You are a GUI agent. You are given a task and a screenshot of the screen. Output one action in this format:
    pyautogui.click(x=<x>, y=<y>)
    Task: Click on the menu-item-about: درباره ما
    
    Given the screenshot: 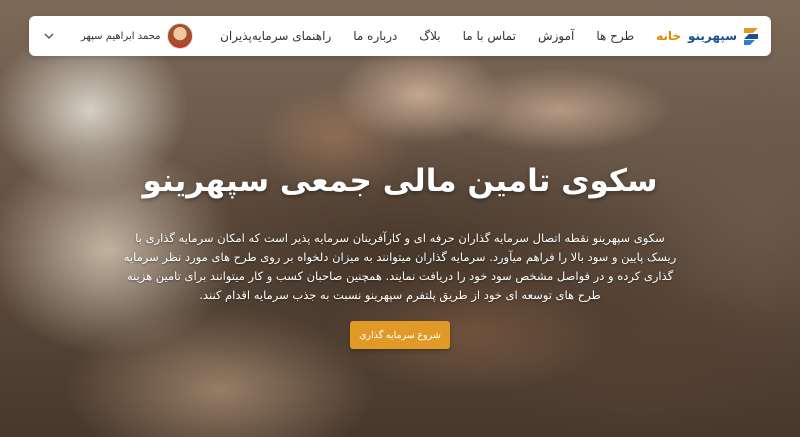 What is the action you would take?
    pyautogui.click(x=375, y=36)
    